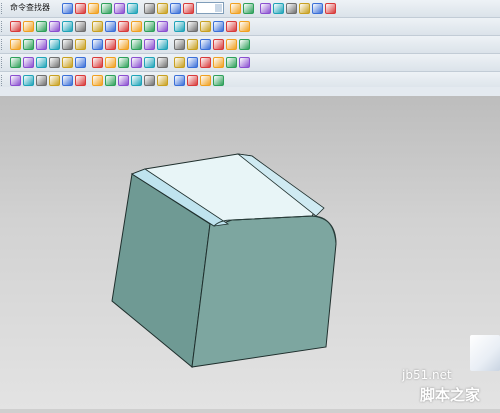 Image resolution: width=500 pixels, height=413 pixels. What do you see at coordinates (30, 7) in the screenshot?
I see `command-finder-label: 命令查找器` at bounding box center [30, 7].